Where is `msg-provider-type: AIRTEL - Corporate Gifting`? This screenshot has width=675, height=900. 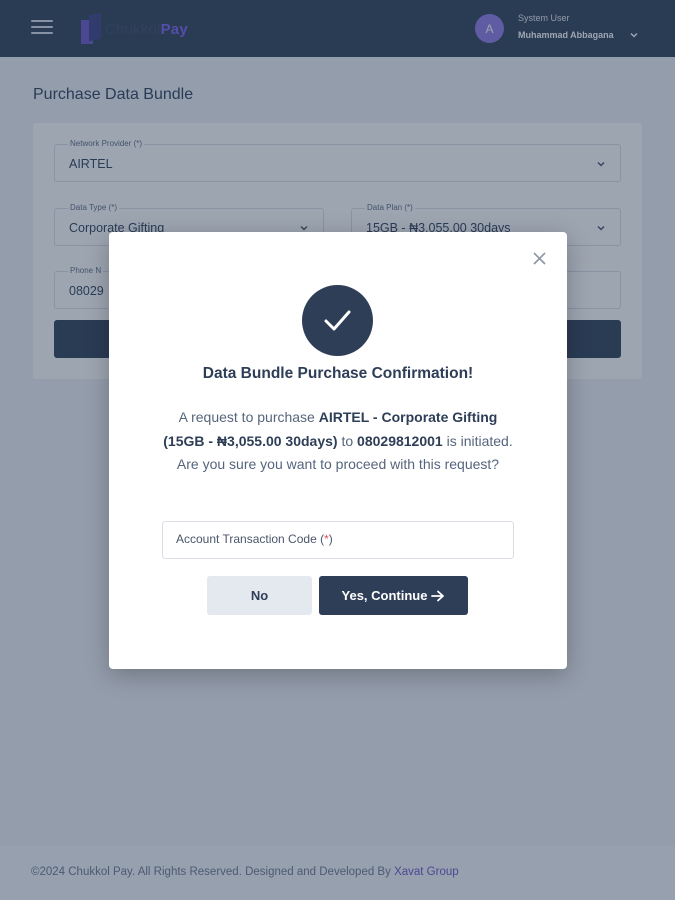
msg-provider-type: AIRTEL - Corporate Gifting is located at coordinates (408, 417).